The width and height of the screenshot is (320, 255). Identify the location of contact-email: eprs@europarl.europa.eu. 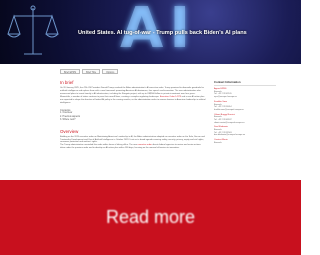
(245, 97).